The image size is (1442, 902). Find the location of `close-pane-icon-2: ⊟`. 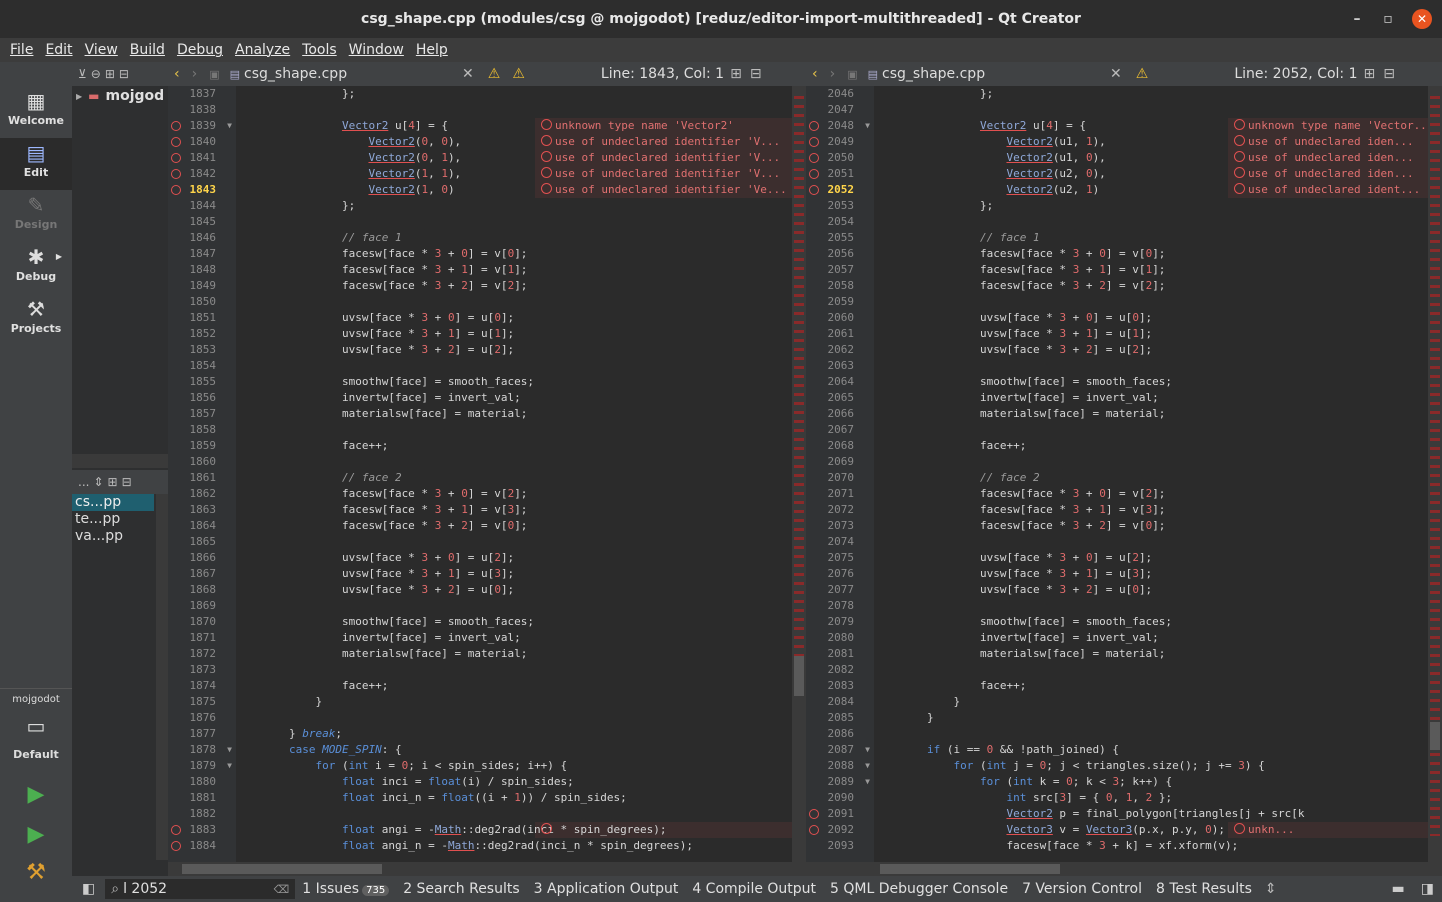

close-pane-icon-2: ⊟ is located at coordinates (127, 482).